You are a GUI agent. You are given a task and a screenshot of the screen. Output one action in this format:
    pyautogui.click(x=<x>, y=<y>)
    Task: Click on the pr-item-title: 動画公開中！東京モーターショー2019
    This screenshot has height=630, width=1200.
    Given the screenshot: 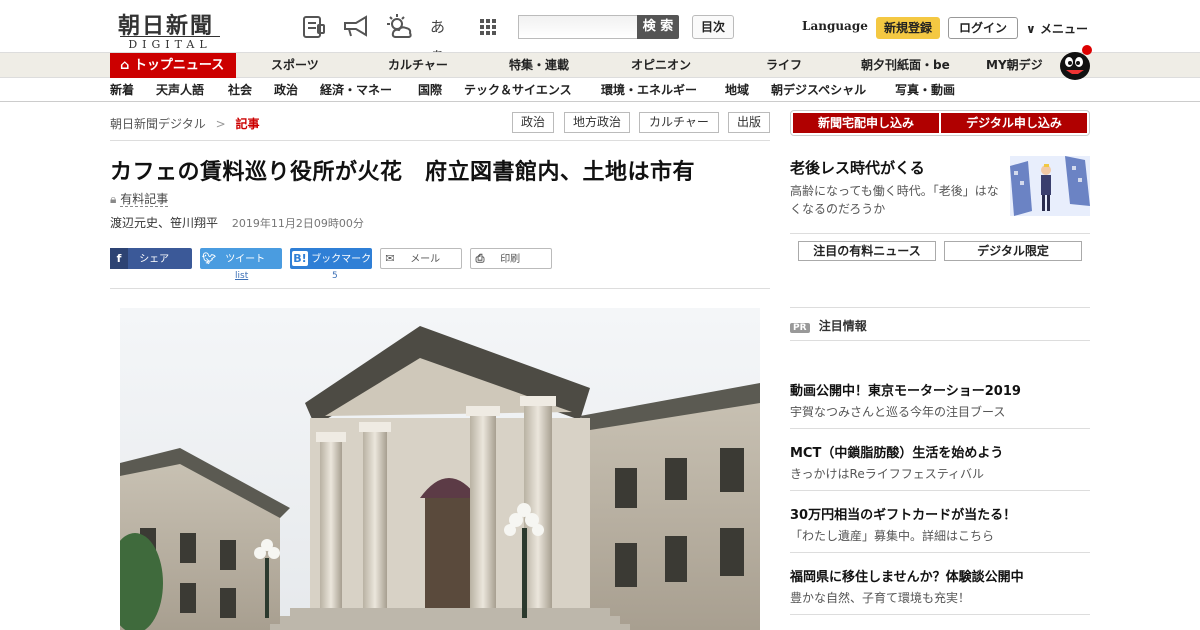 What is the action you would take?
    pyautogui.click(x=905, y=389)
    